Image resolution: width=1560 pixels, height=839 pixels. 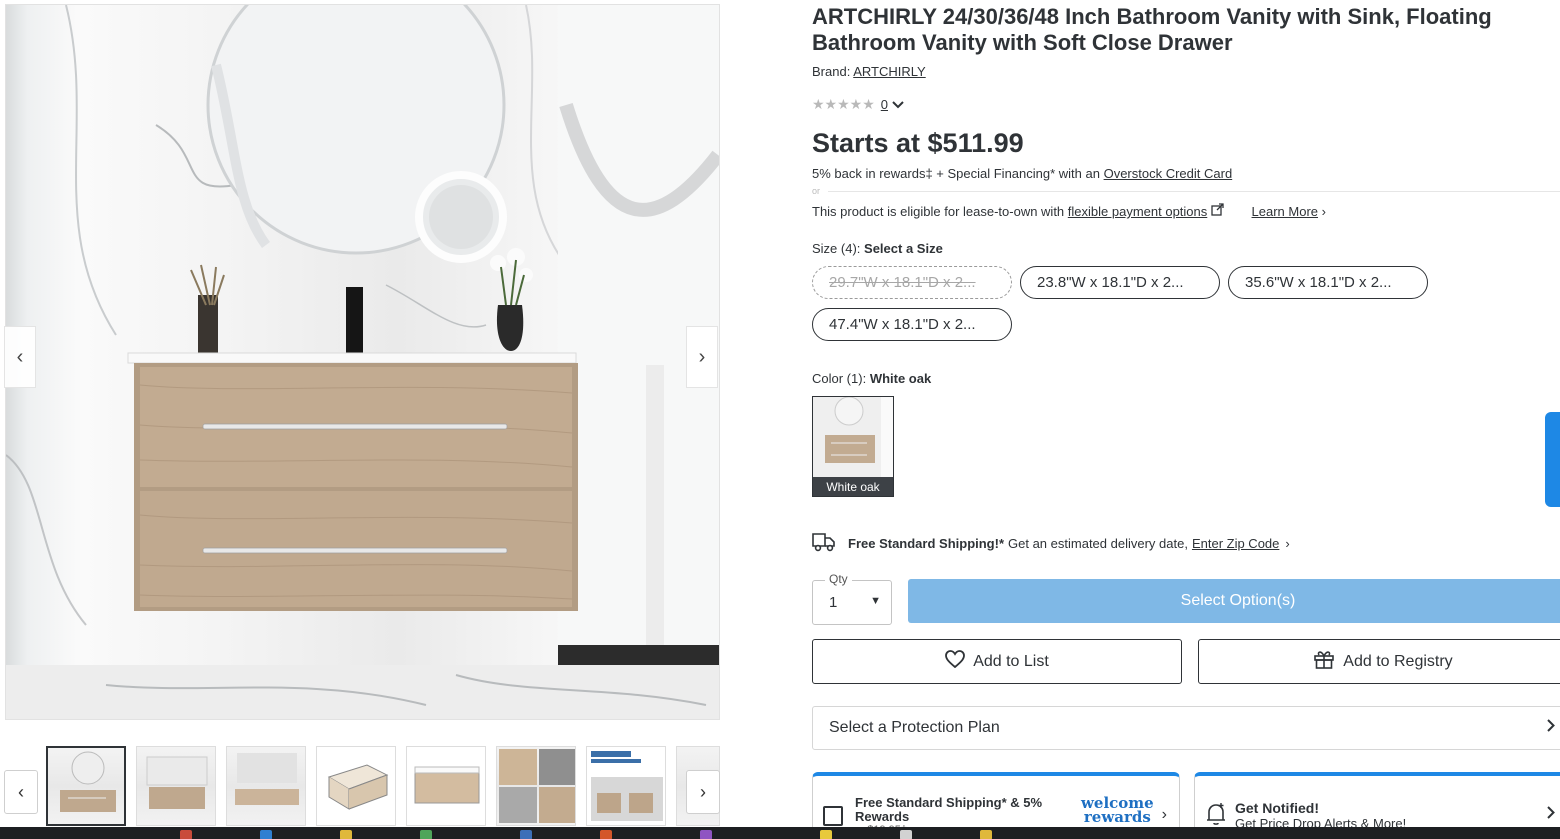 I want to click on flexible-payment-link: flexible payment options, so click(x=1137, y=211).